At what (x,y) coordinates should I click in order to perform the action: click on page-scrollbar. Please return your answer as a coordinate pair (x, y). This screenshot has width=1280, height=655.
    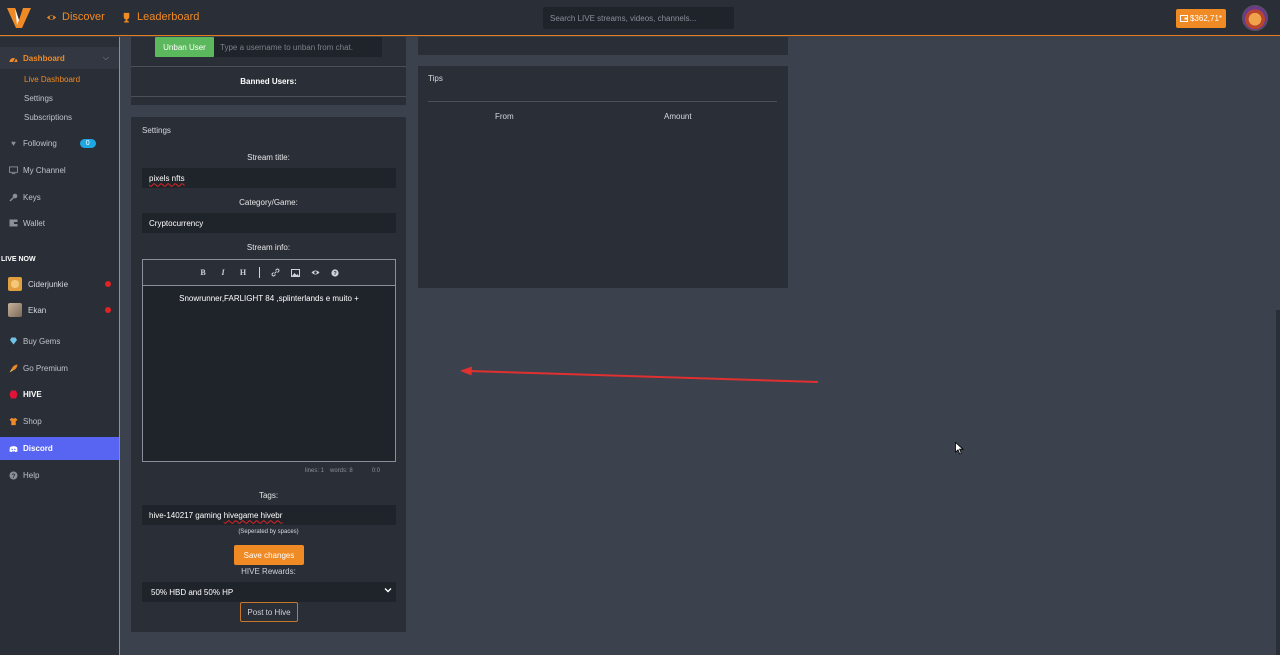
    Looking at the image, I should click on (1278, 482).